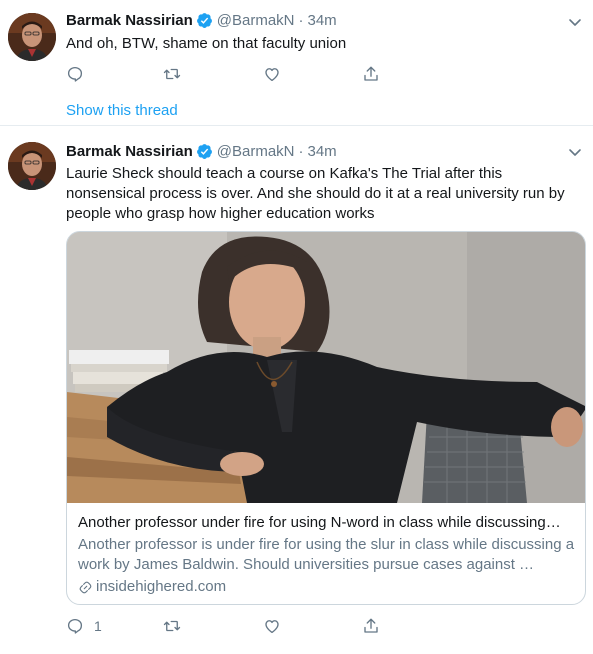 The width and height of the screenshot is (593, 654). Describe the element at coordinates (122, 110) in the screenshot. I see `show-thread-link: Show this thread` at that location.